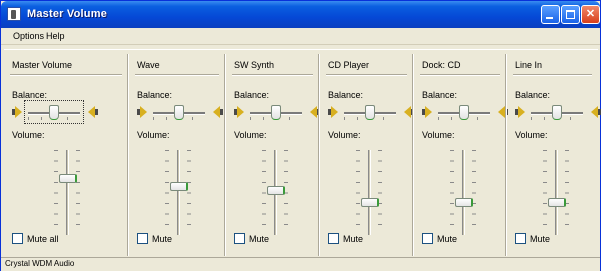  I want to click on channel-2: SW Synth Balance: Volume: Mute, so click(274, 154).